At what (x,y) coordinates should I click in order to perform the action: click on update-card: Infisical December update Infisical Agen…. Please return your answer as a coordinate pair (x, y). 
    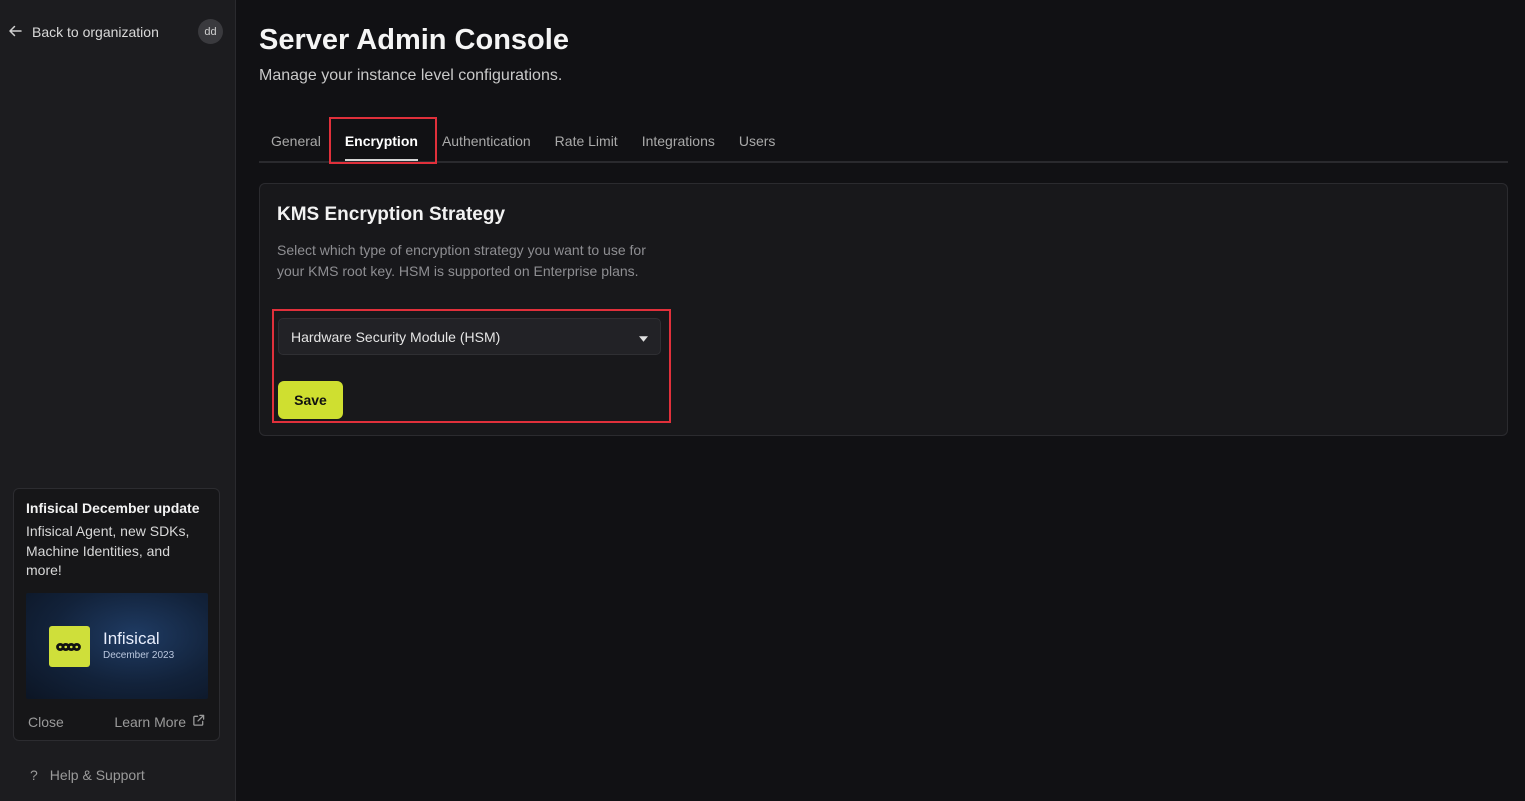
    Looking at the image, I should click on (116, 614).